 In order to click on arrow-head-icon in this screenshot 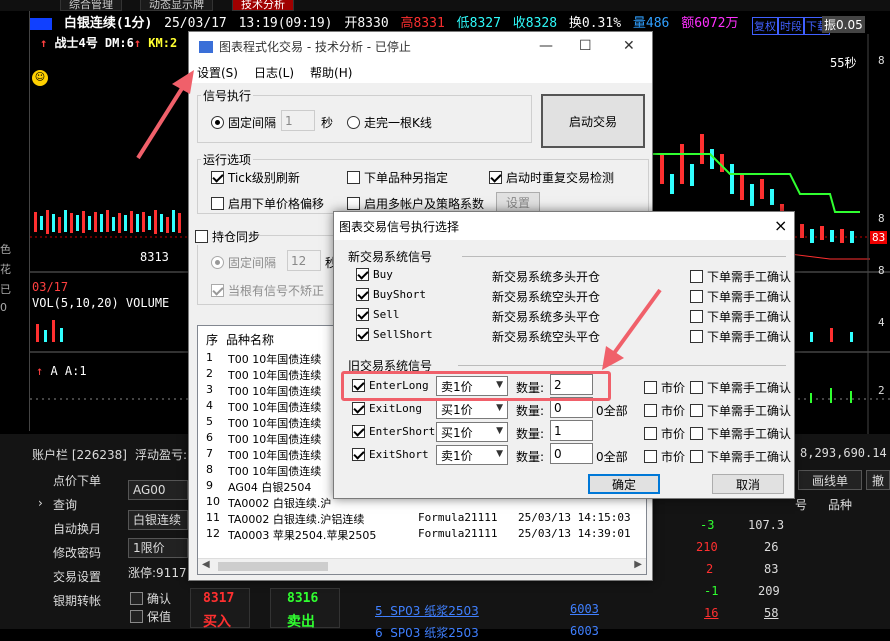, I will do `click(613, 358)`.